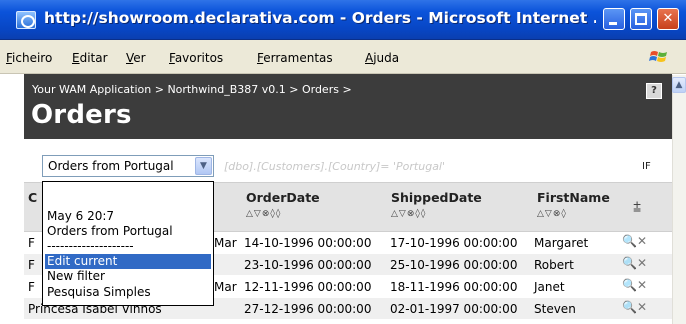 The height and width of the screenshot is (324, 686). What do you see at coordinates (263, 214) in the screenshot?
I see `orderdate-sort-icons: △▽⊗◊◊` at bounding box center [263, 214].